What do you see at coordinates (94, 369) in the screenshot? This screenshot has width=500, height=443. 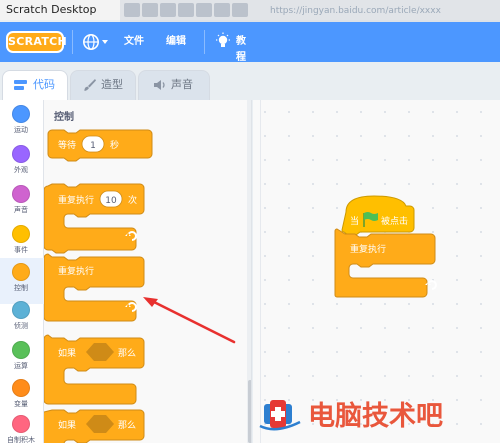 I see `block-if-then: 如果 那么` at bounding box center [94, 369].